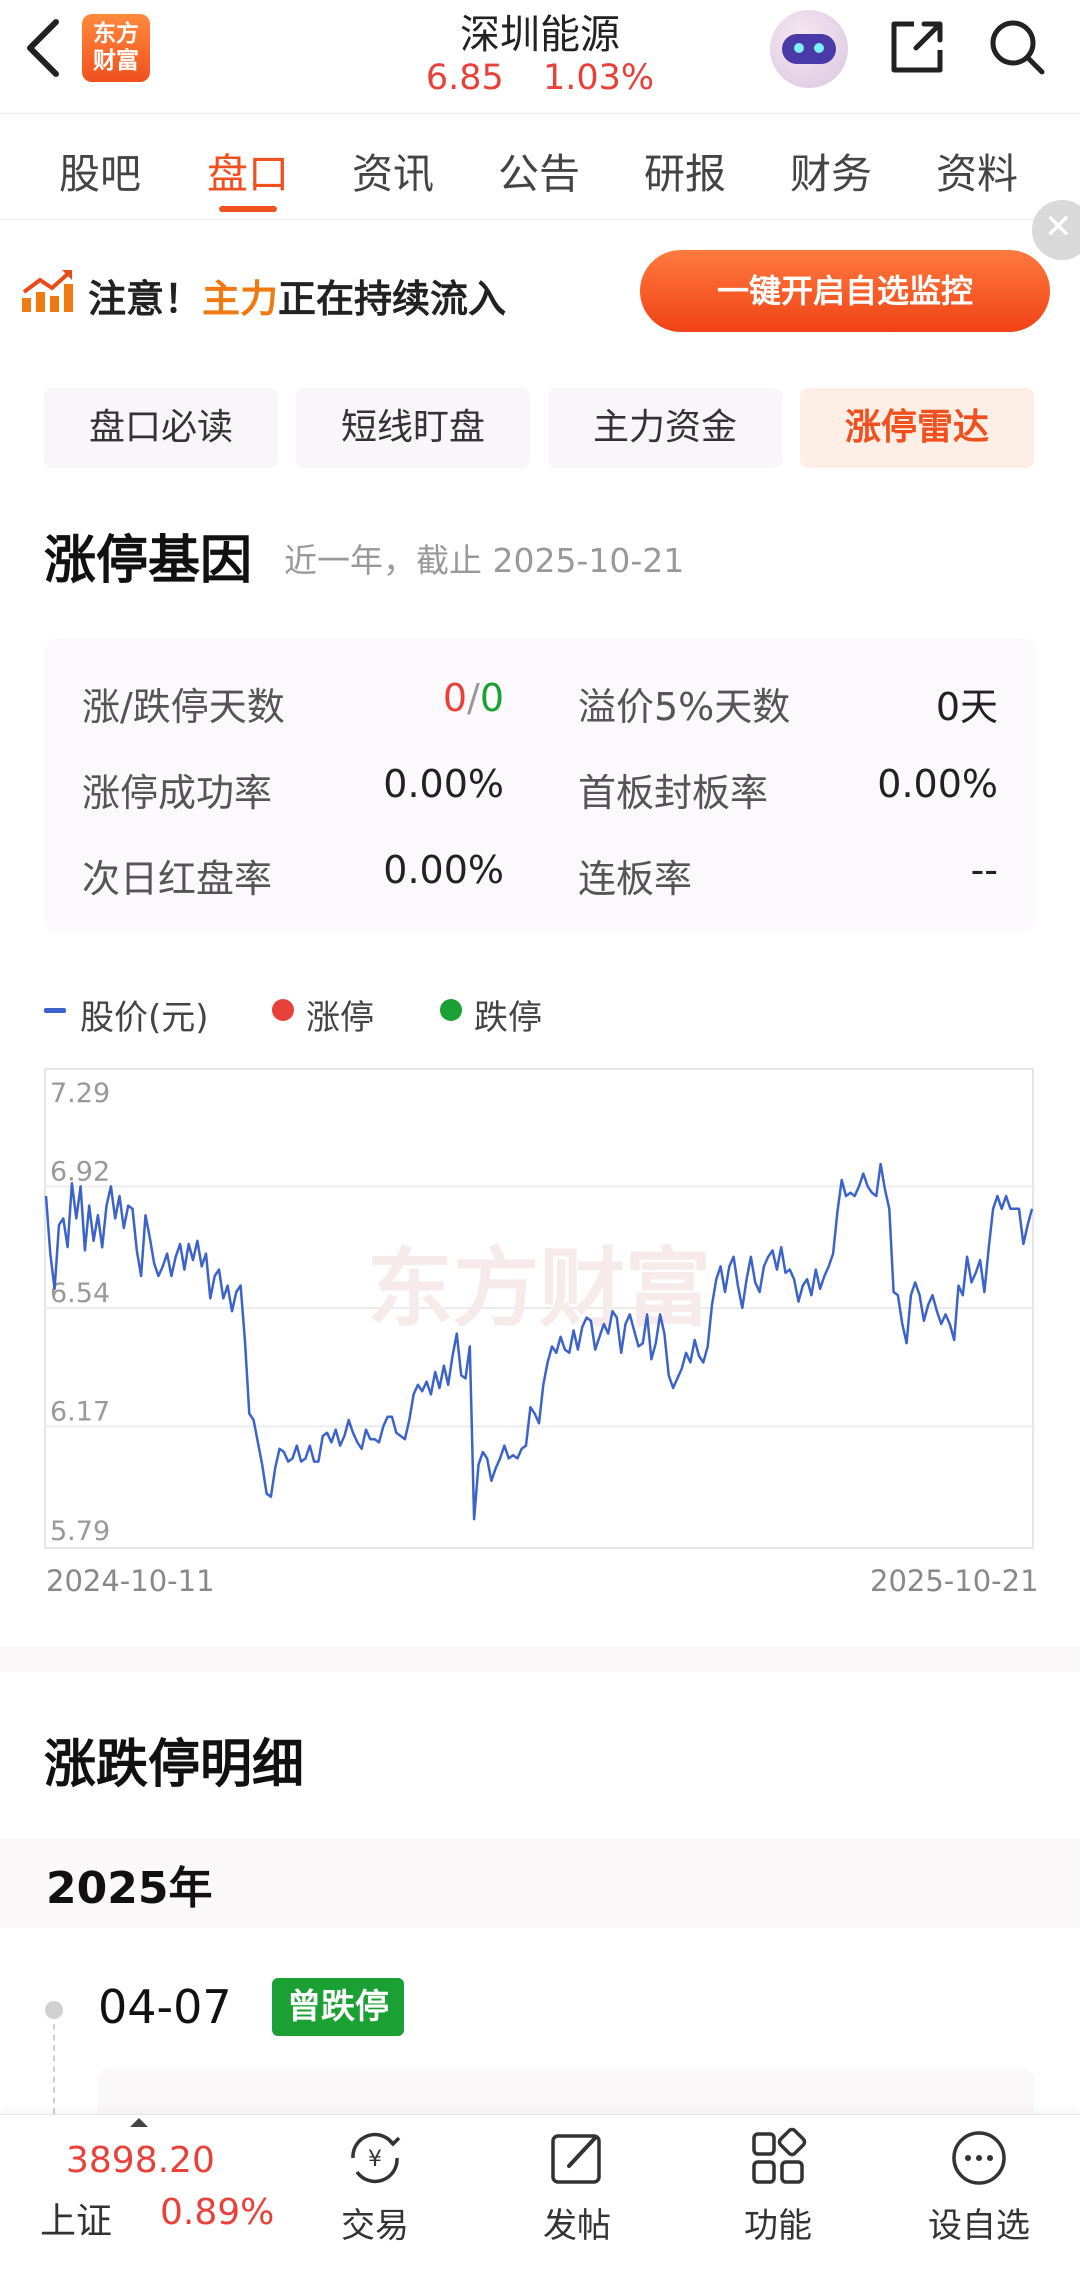 The width and height of the screenshot is (1080, 2290). What do you see at coordinates (248, 209) in the screenshot?
I see `active-tab-underline` at bounding box center [248, 209].